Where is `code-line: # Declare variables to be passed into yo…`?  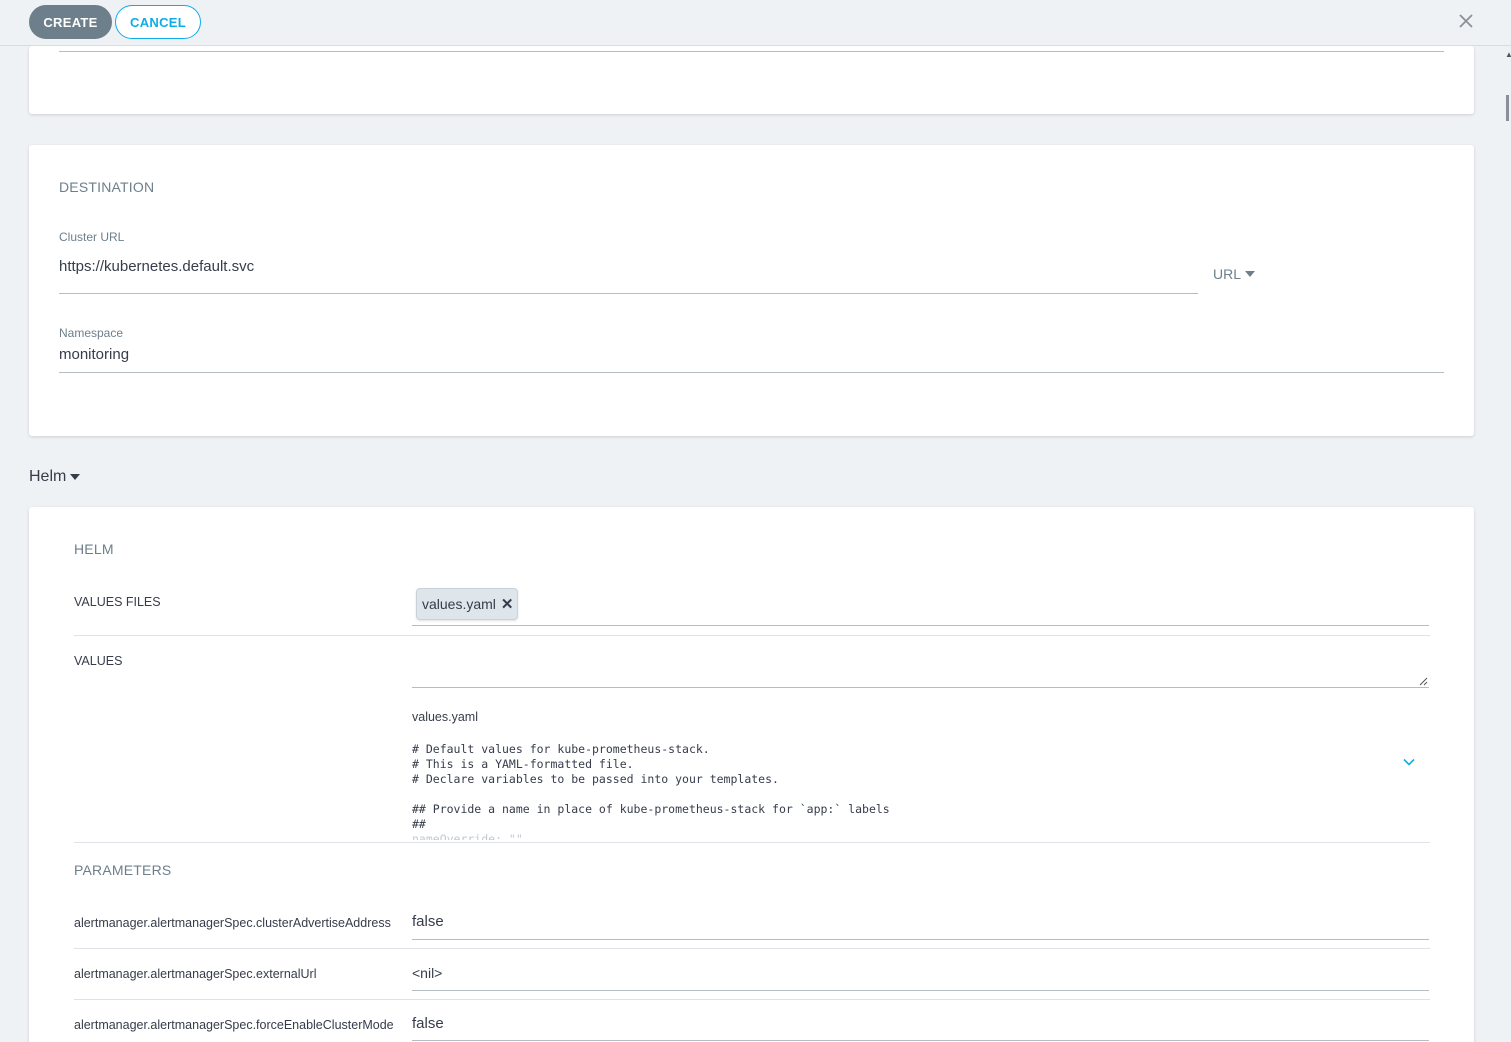
code-line: # Declare variables to be passed into yo… is located at coordinates (595, 779).